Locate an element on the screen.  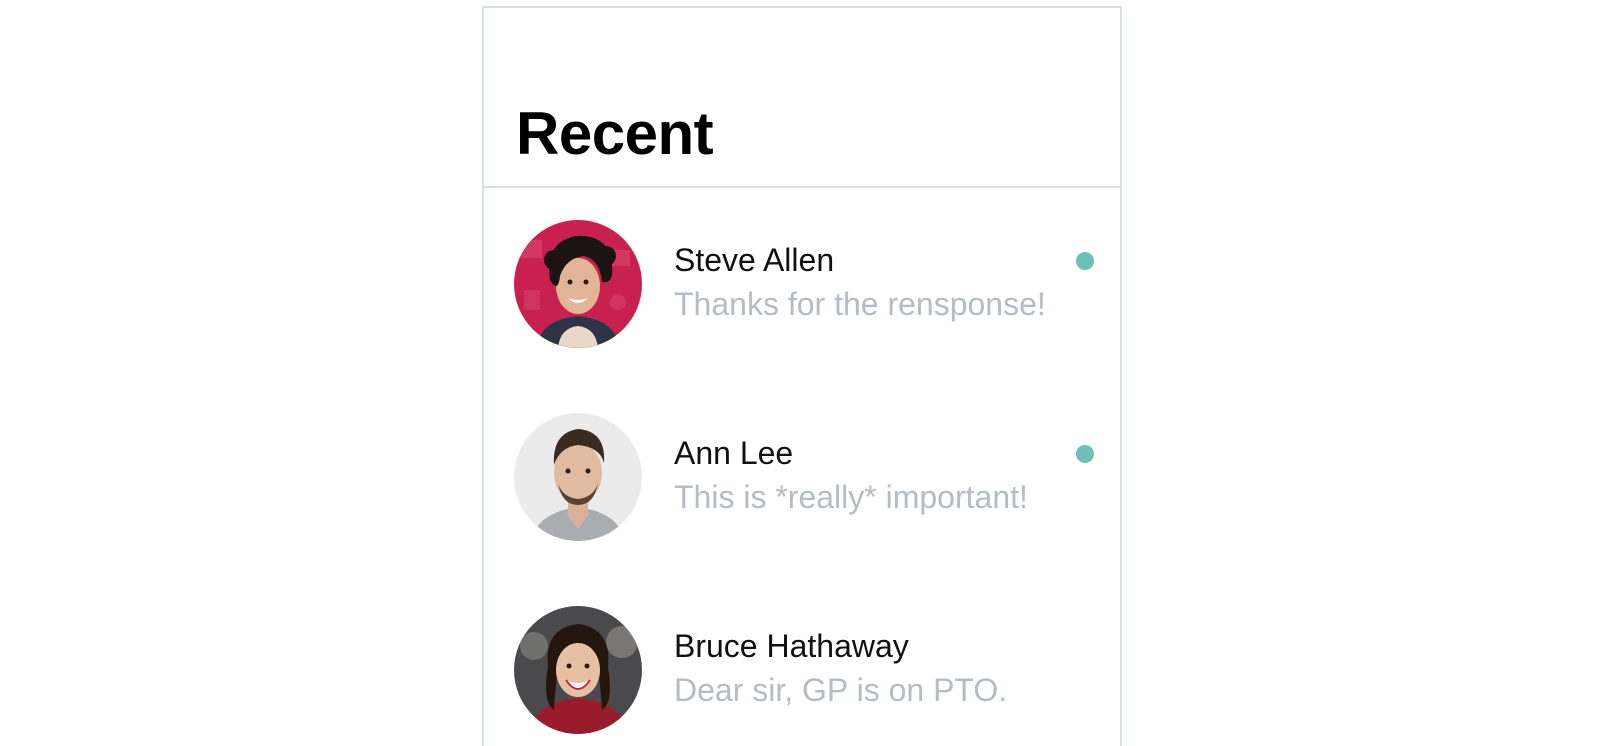
message-preview: Thanks for the rensponse! is located at coordinates (860, 304).